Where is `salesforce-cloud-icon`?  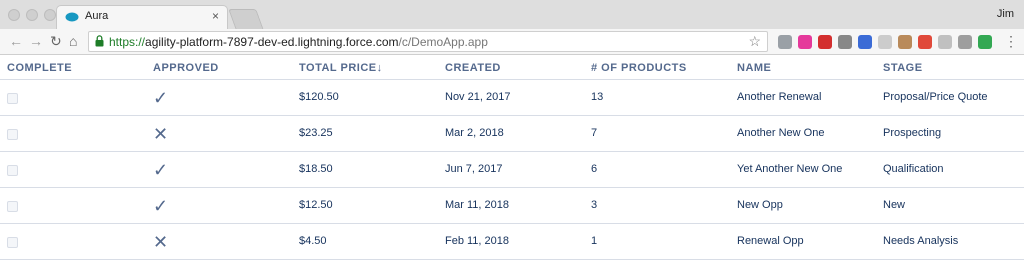 salesforce-cloud-icon is located at coordinates (72, 17).